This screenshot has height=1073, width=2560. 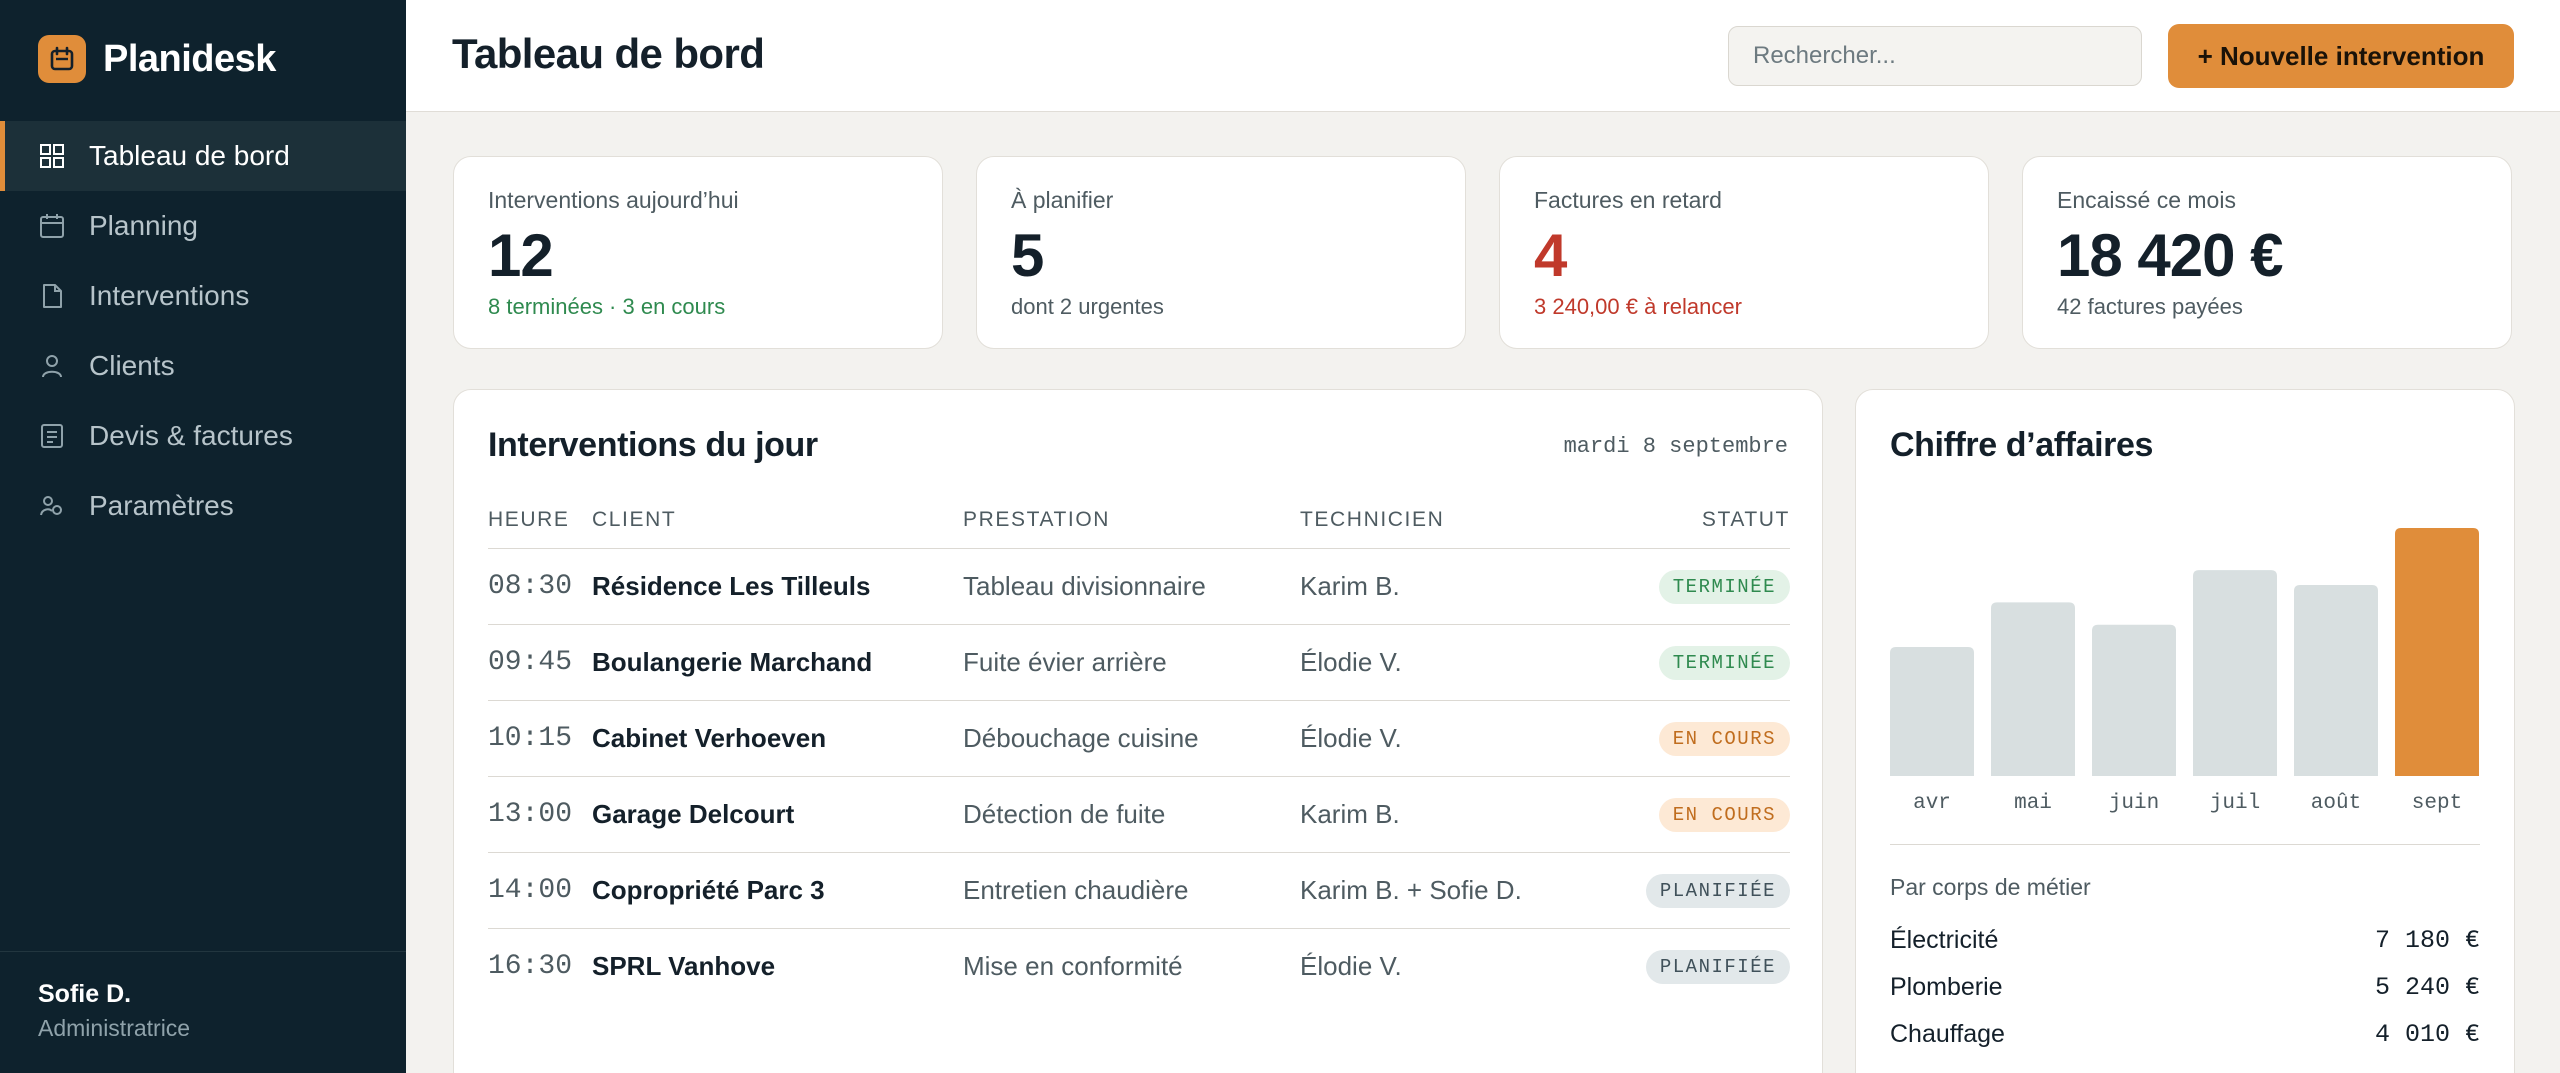 What do you see at coordinates (2134, 700) in the screenshot?
I see `chart-bar-juin` at bounding box center [2134, 700].